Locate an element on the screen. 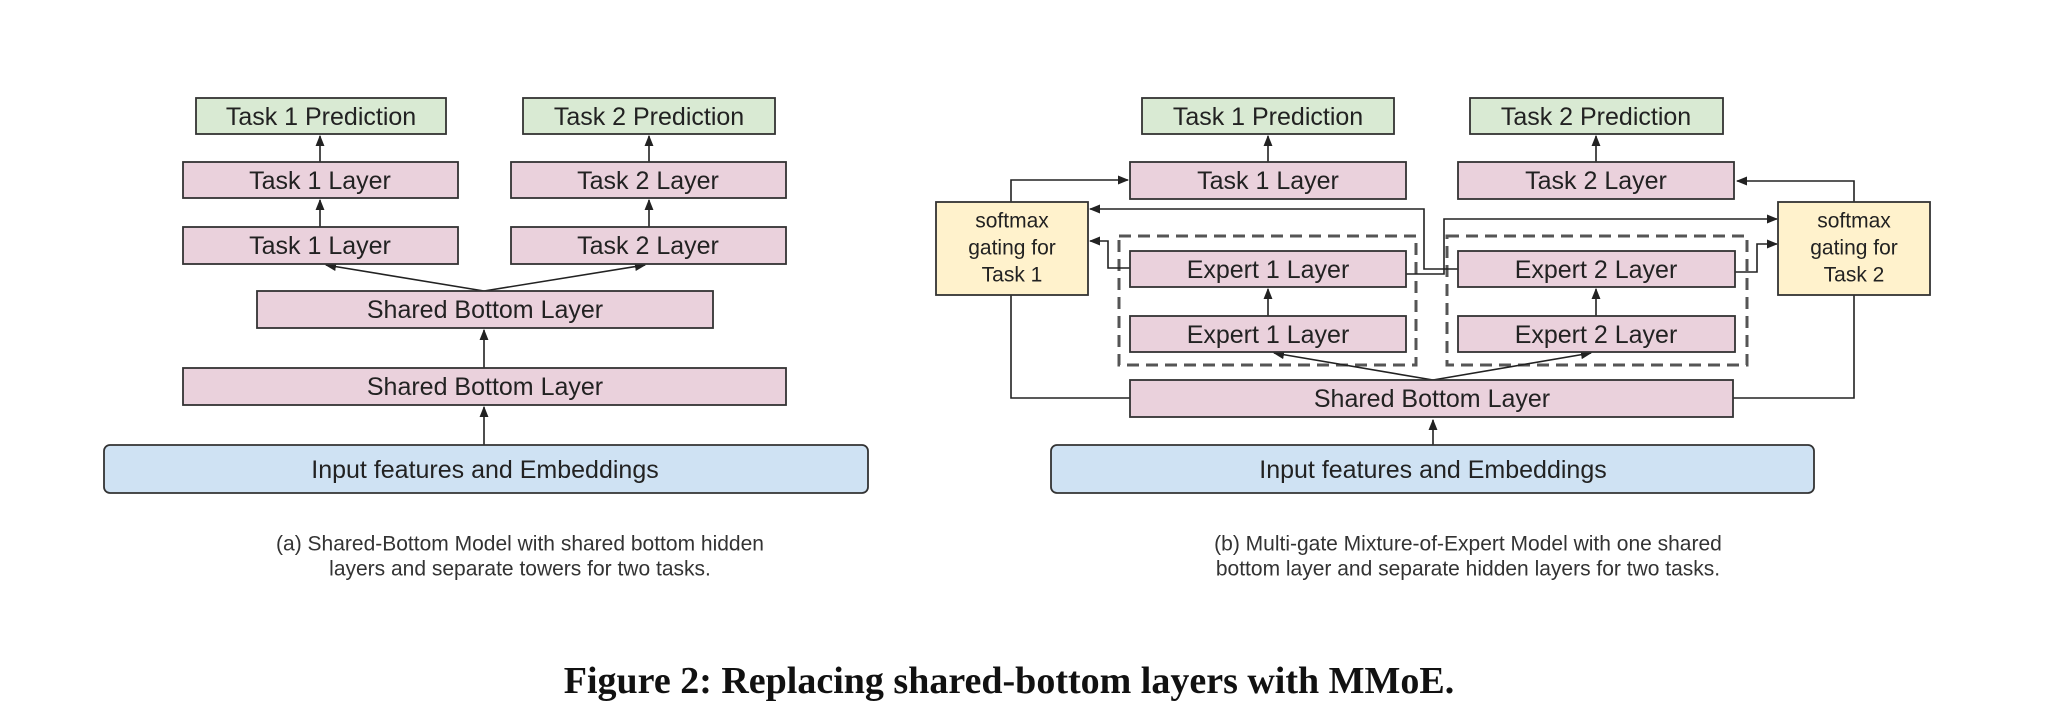 The image size is (2046, 718). node-b-task2-prediction: Task 2 Prediction is located at coordinates (1596, 116).